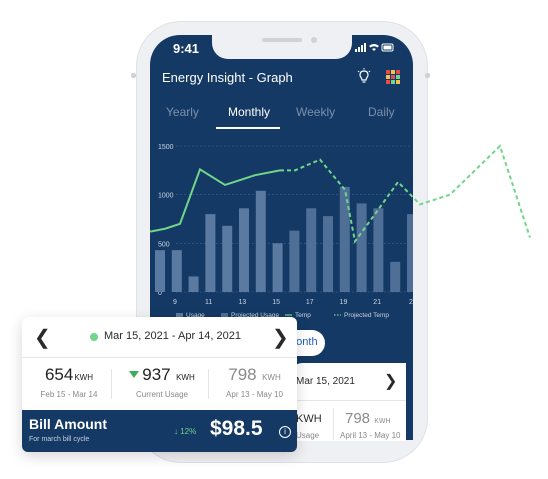 The width and height of the screenshot is (548, 479). Describe the element at coordinates (208, 302) in the screenshot. I see `x-tick-label: 11` at that location.